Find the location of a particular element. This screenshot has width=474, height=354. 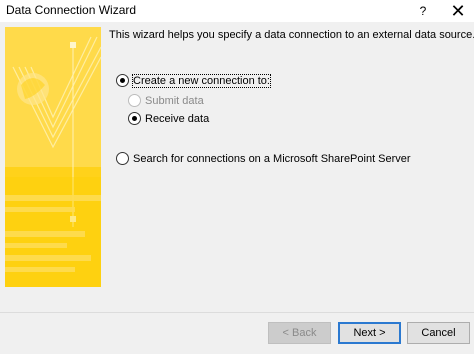

option-submit-data: Submit data is located at coordinates (166, 100).